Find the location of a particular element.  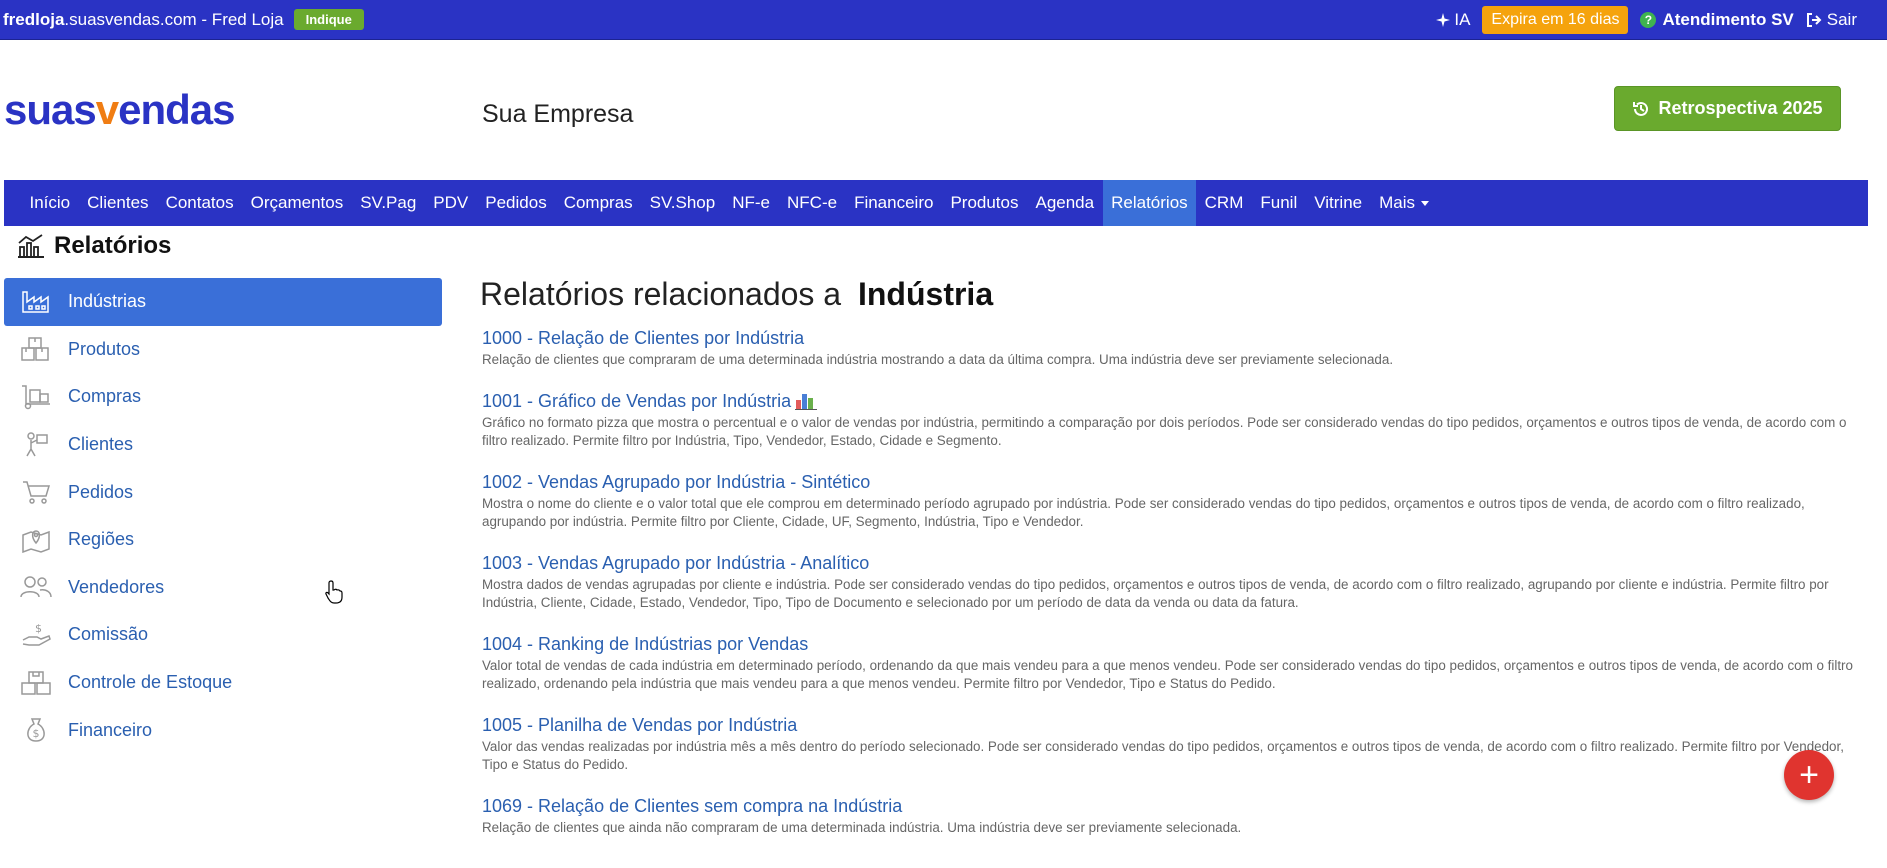

nav-pedidos: Pedidos is located at coordinates (516, 203).